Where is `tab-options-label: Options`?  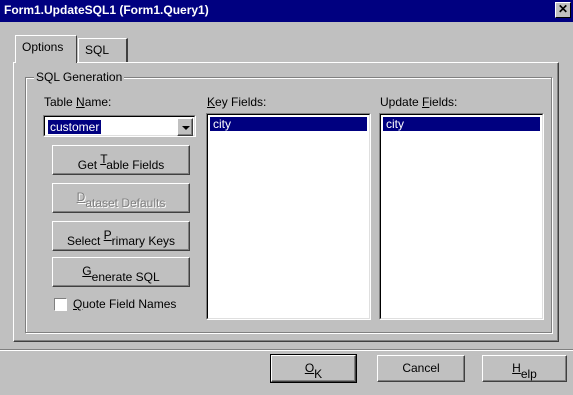 tab-options-label: Options is located at coordinates (43, 47).